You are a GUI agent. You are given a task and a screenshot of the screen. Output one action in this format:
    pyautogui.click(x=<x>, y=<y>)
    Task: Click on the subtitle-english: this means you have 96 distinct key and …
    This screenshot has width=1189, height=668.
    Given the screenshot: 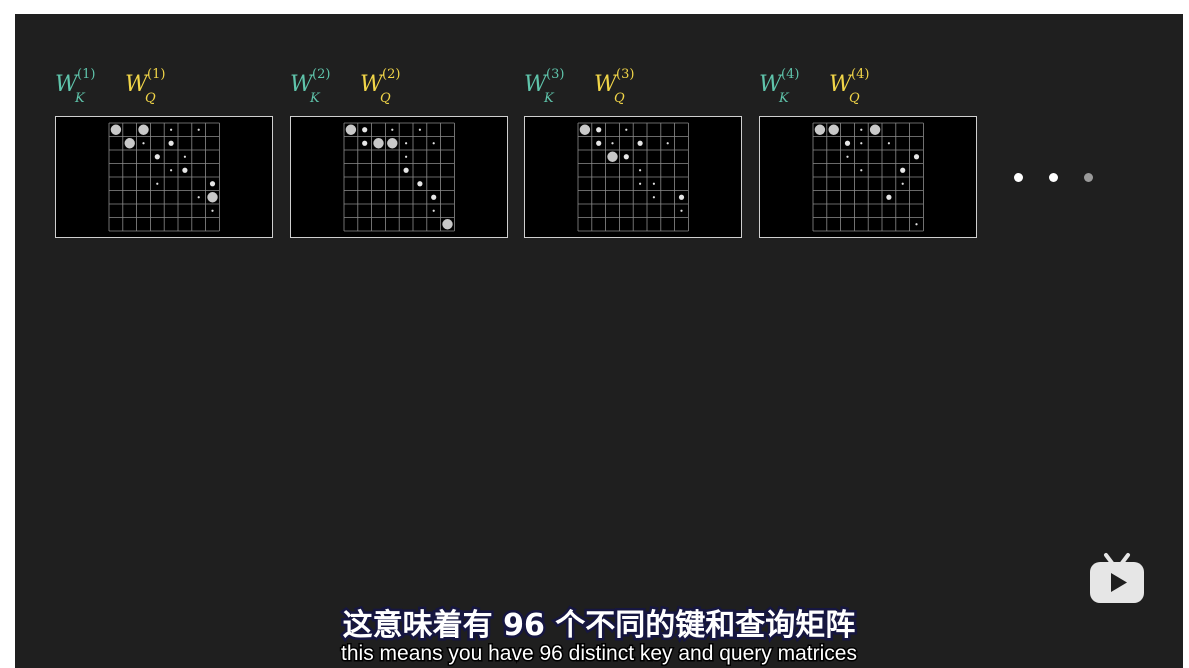 What is the action you would take?
    pyautogui.click(x=599, y=654)
    